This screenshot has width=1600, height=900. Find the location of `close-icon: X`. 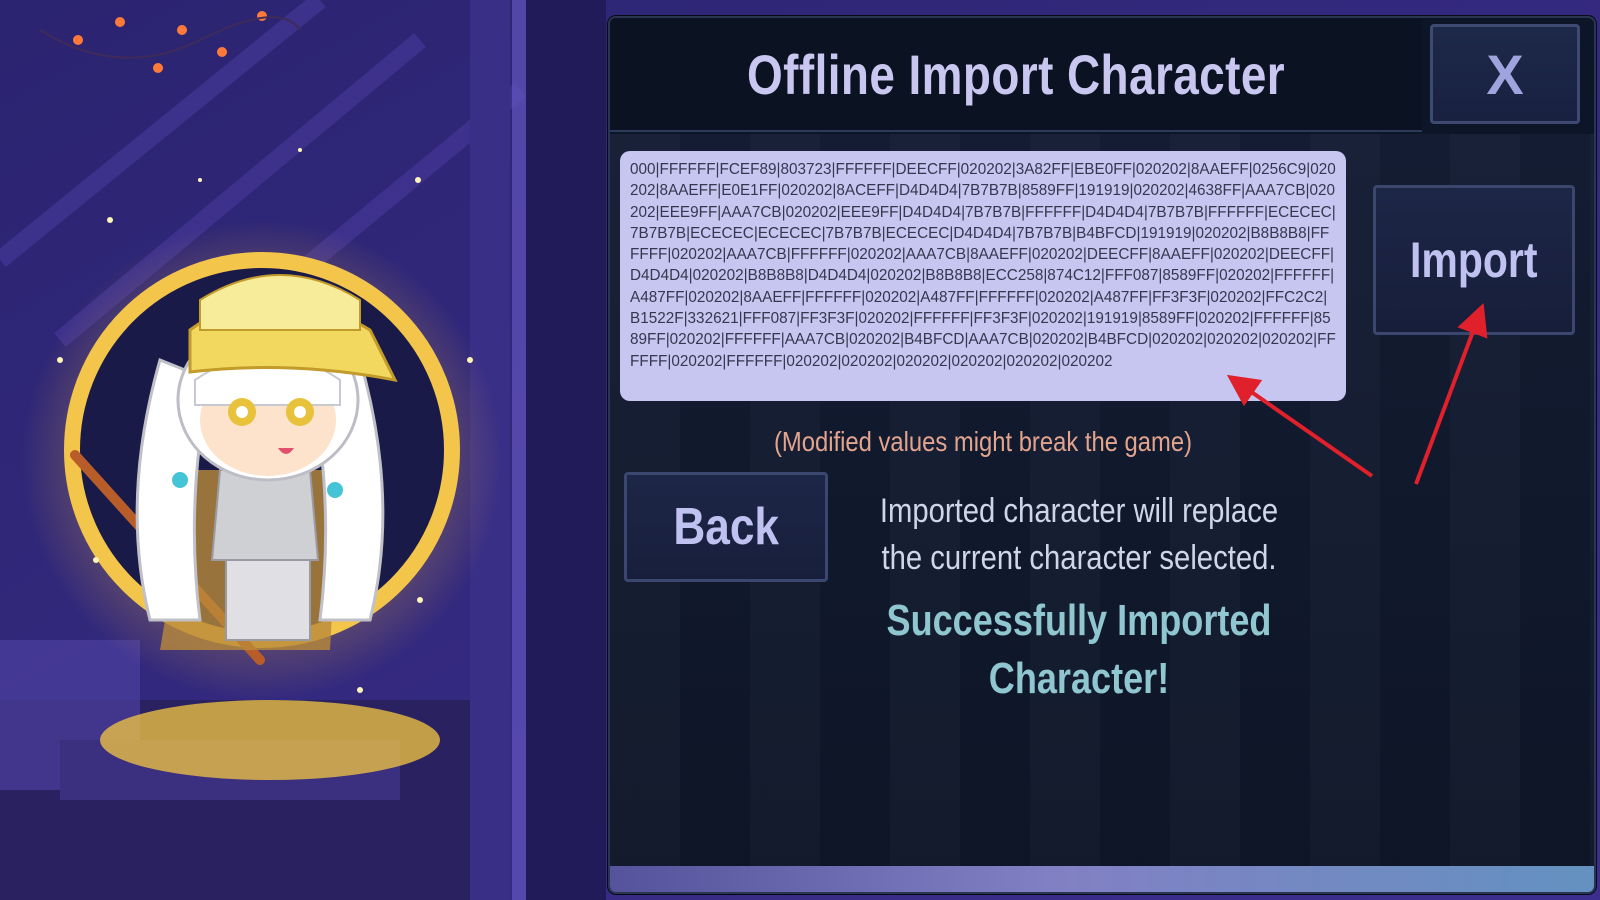

close-icon: X is located at coordinates (1505, 74).